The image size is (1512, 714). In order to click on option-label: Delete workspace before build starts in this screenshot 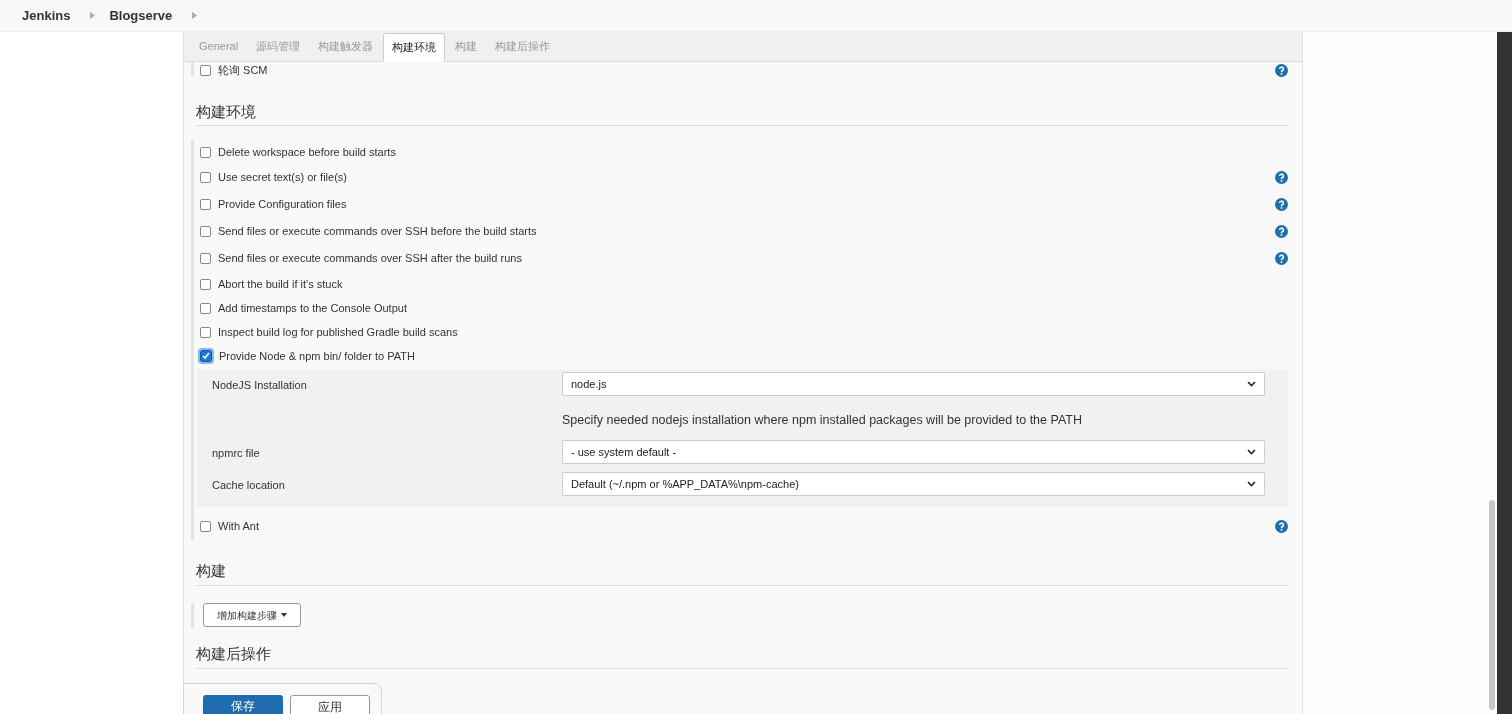, I will do `click(307, 152)`.